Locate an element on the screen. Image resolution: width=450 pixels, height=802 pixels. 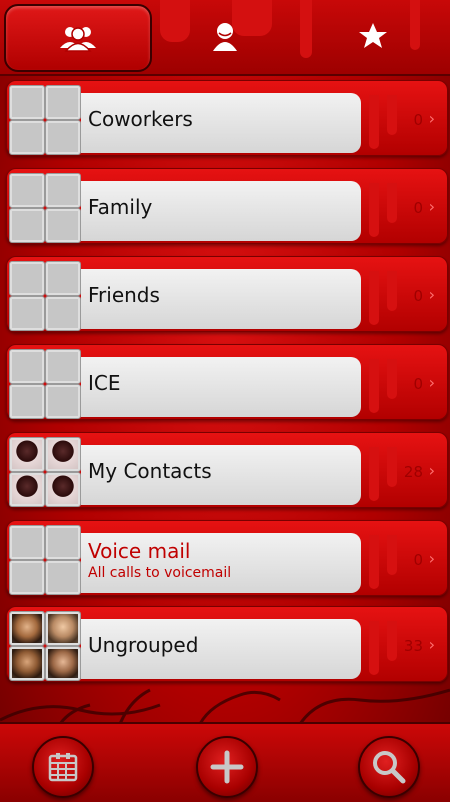
tab-favorites is located at coordinates (373, 36).